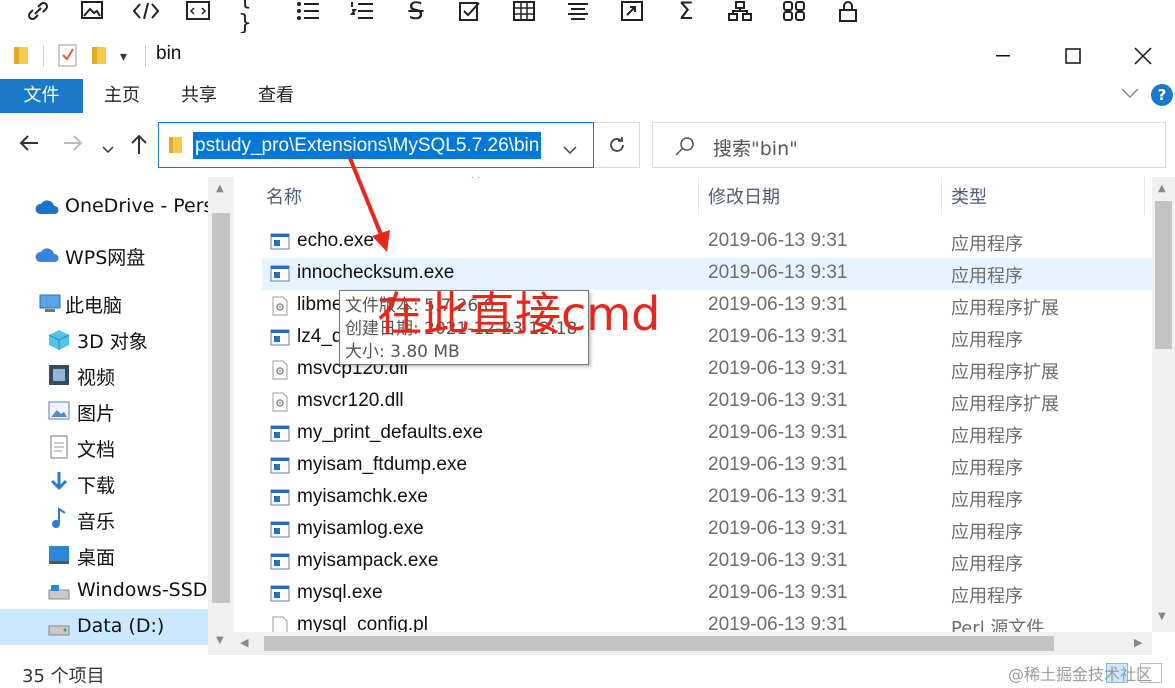 This screenshot has width=1175, height=688. What do you see at coordinates (632, 11) in the screenshot?
I see `embed-icon` at bounding box center [632, 11].